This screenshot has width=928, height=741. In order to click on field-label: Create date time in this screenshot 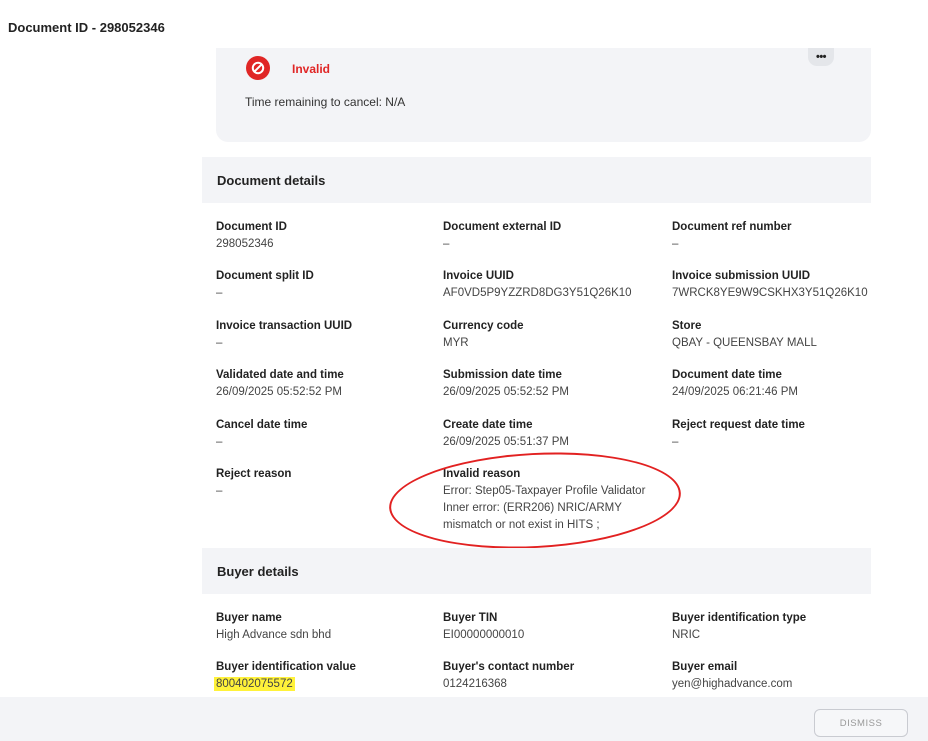, I will do `click(488, 425)`.